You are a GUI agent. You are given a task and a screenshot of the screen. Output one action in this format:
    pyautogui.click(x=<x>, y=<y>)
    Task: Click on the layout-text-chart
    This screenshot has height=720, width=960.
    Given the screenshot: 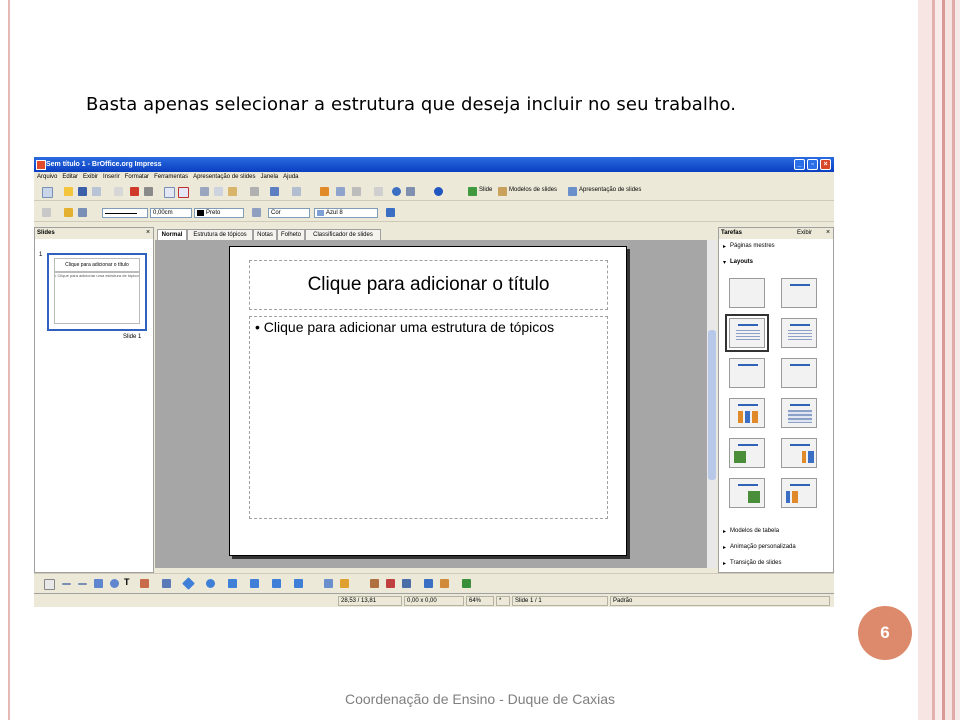 What is the action you would take?
    pyautogui.click(x=799, y=453)
    